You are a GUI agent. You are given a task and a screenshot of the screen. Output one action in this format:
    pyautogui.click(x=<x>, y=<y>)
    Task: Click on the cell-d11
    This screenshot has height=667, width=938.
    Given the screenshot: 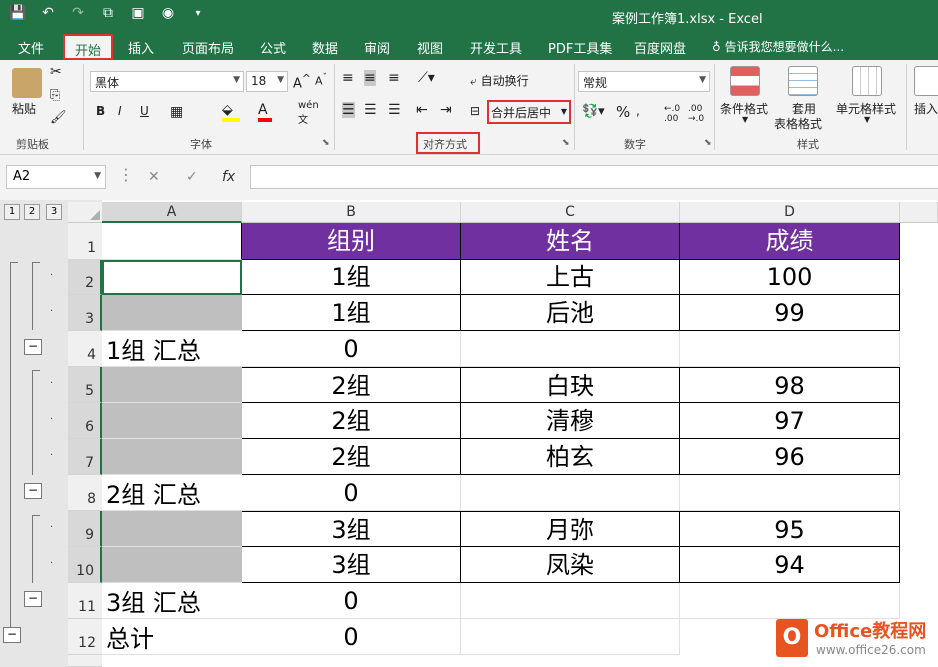 What is the action you would take?
    pyautogui.click(x=790, y=601)
    